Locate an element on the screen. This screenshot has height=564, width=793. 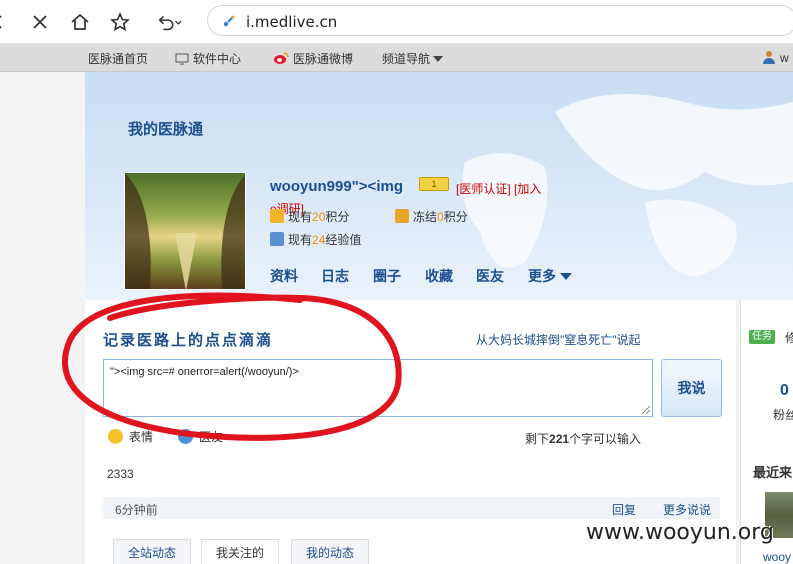
frozen-prefix: 冻结 is located at coordinates (425, 217).